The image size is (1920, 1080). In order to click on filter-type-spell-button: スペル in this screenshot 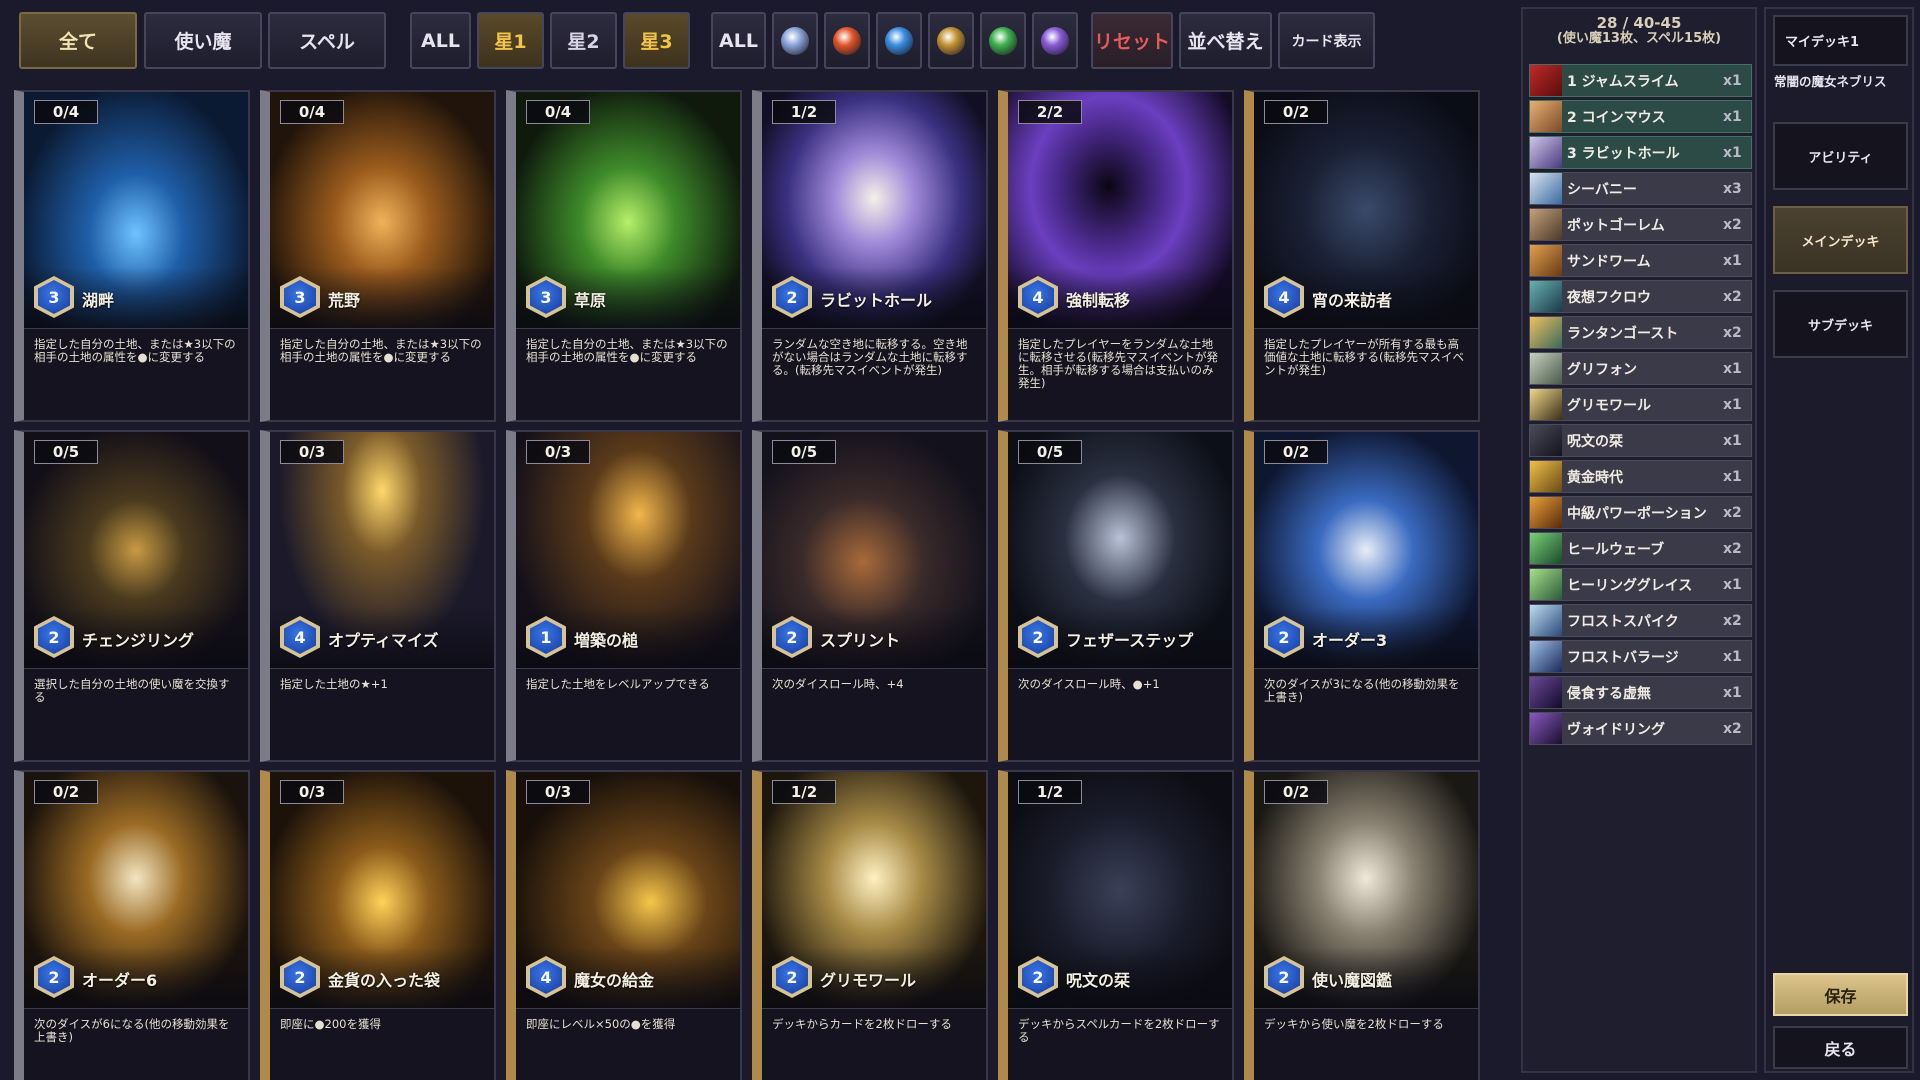, I will do `click(327, 40)`.